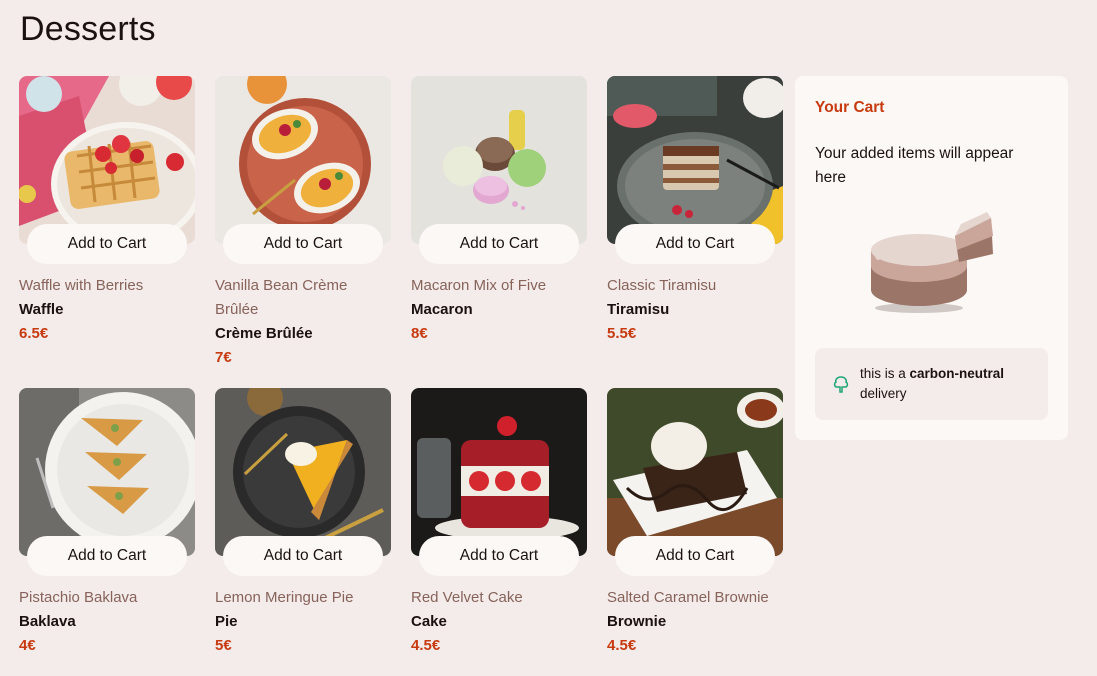  What do you see at coordinates (303, 160) in the screenshot?
I see `product-image-creme-brulee` at bounding box center [303, 160].